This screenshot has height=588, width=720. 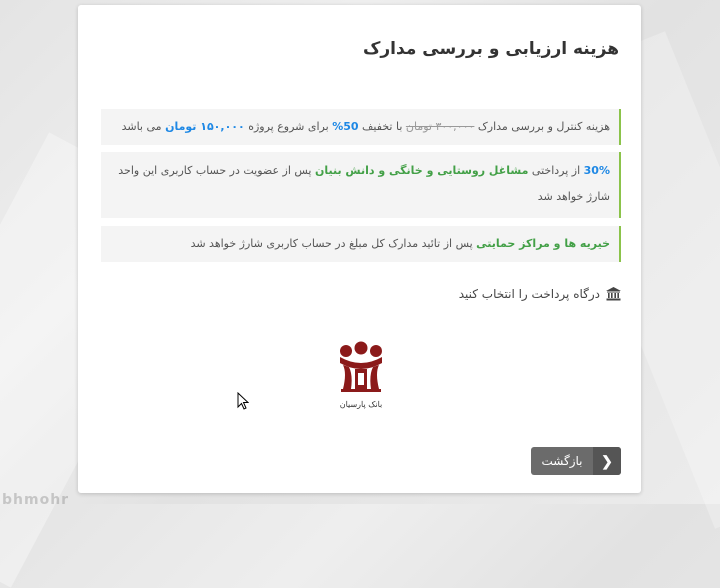 What do you see at coordinates (596, 170) in the screenshot?
I see `refund-percent: 30%` at bounding box center [596, 170].